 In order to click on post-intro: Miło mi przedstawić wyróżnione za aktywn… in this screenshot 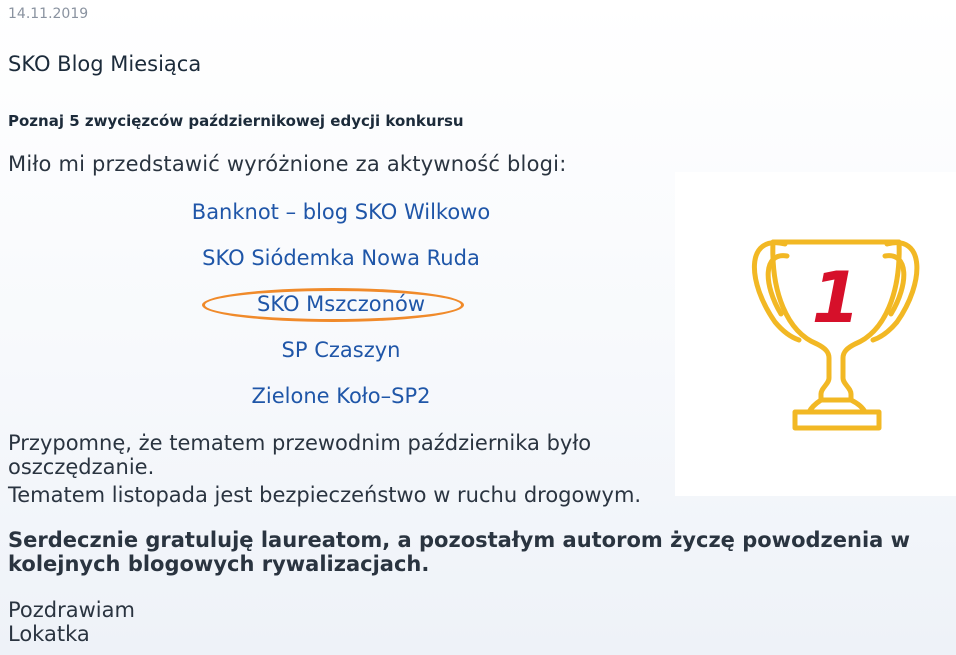, I will do `click(287, 164)`.